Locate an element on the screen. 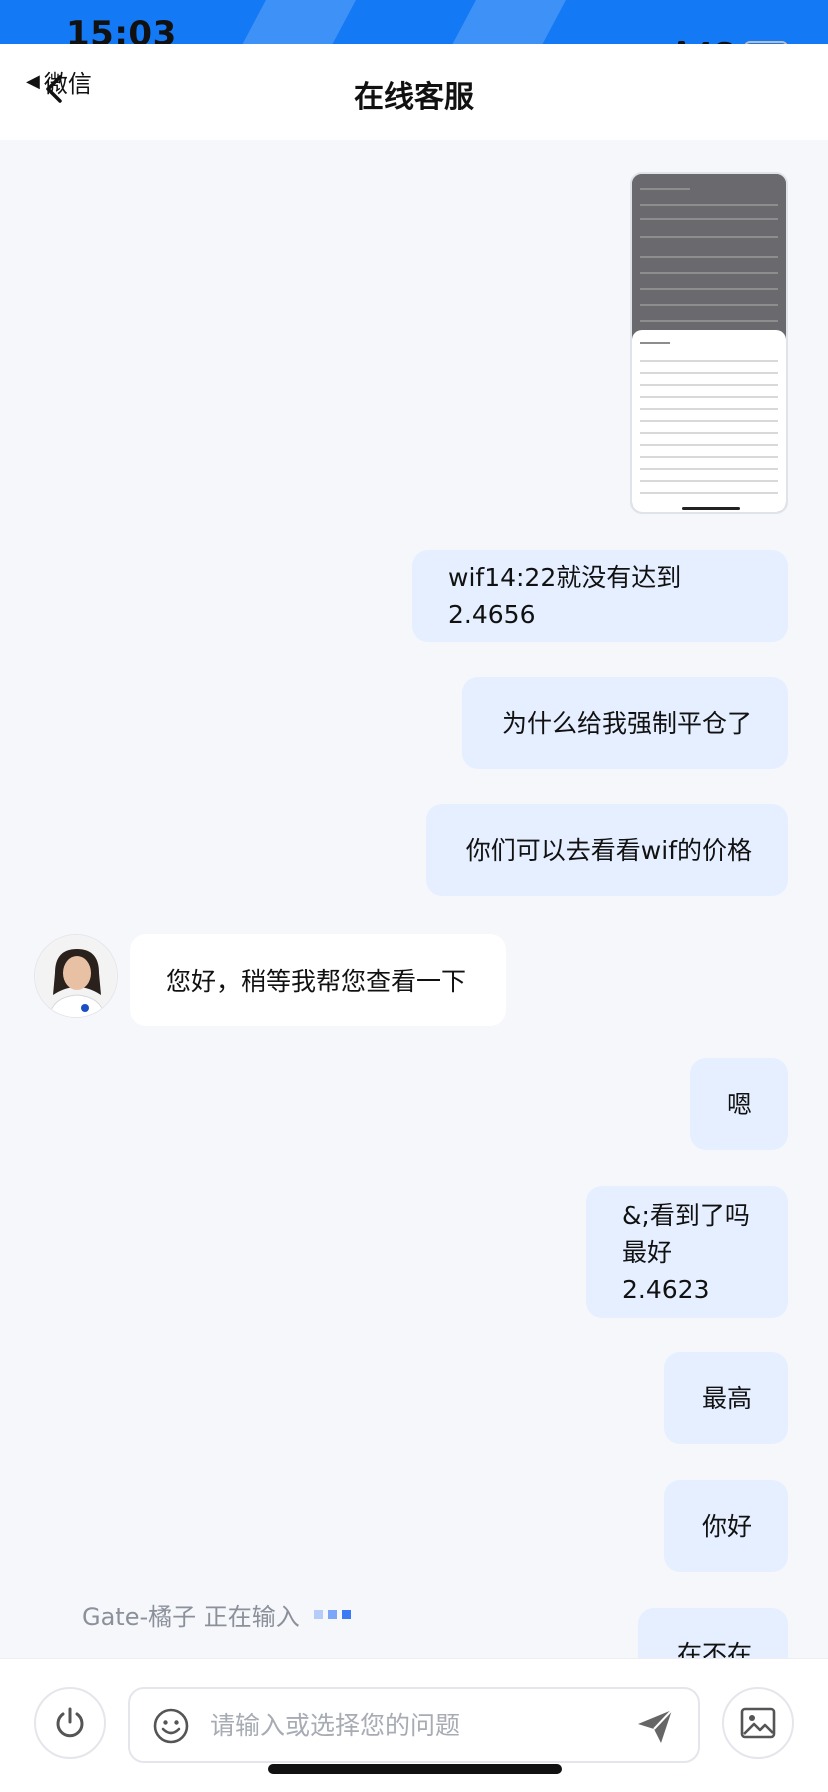  outgoing-message: 嗯 is located at coordinates (739, 1104).